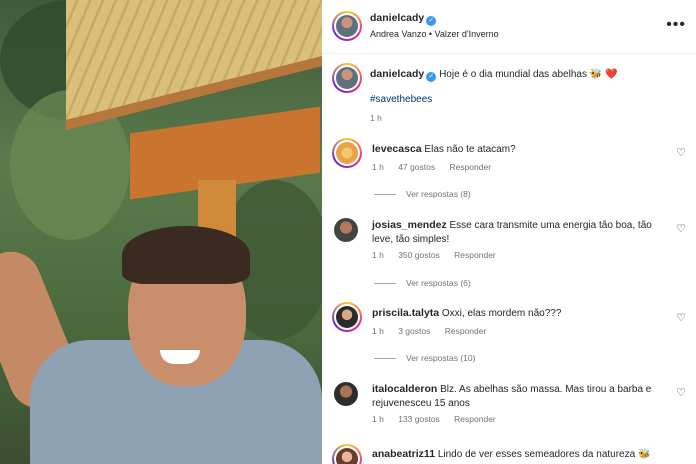 This screenshot has height=464, width=696. Describe the element at coordinates (409, 225) in the screenshot. I see `comment-username: josias_mendez` at that location.